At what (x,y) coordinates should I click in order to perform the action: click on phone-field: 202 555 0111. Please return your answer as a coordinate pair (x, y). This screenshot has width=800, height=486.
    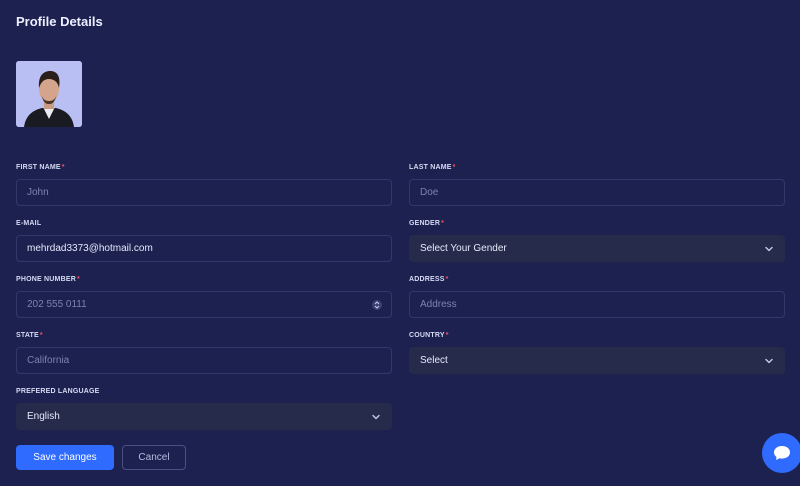
    Looking at the image, I should click on (204, 304).